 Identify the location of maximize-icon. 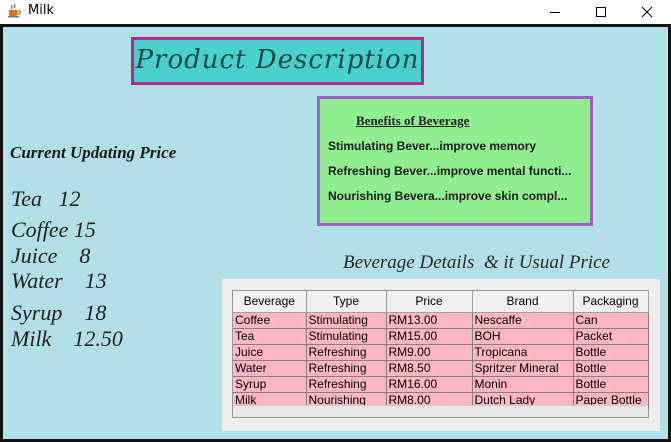
(601, 12).